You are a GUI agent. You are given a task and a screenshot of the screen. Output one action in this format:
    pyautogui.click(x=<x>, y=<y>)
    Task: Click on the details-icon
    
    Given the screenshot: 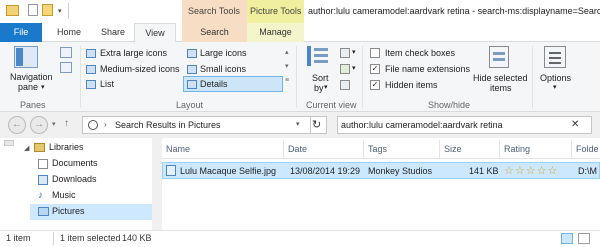 What is the action you would take?
    pyautogui.click(x=192, y=84)
    